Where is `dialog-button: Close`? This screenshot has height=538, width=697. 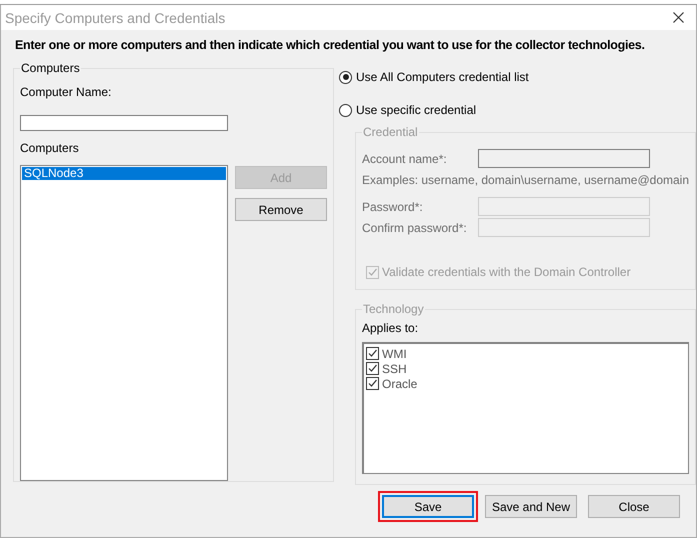 dialog-button: Close is located at coordinates (634, 506).